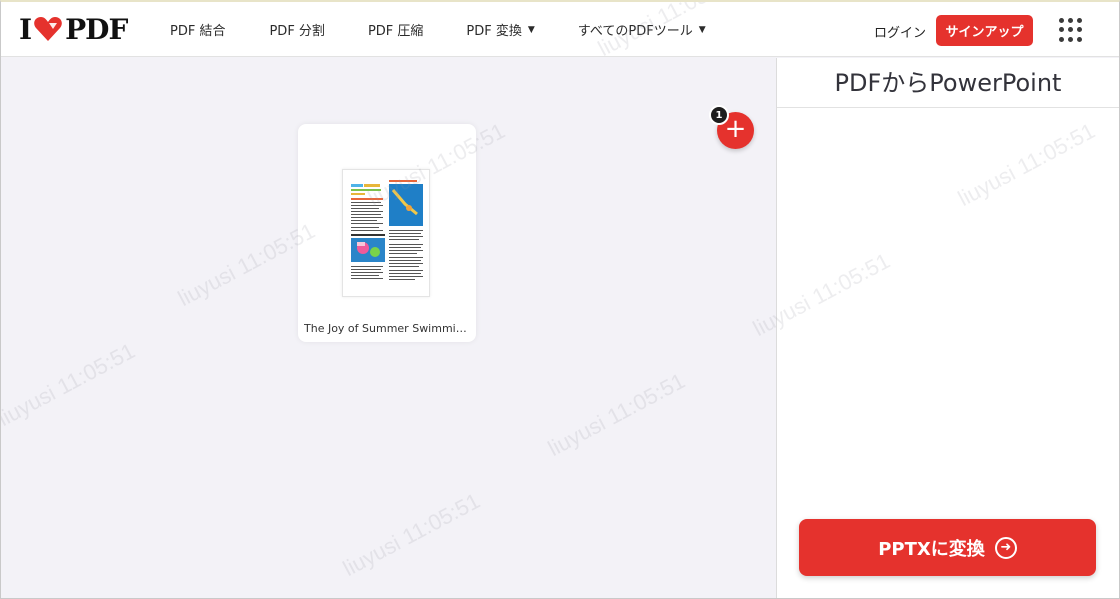 The image size is (1120, 599). I want to click on pdf-page-preview-icon, so click(386, 233).